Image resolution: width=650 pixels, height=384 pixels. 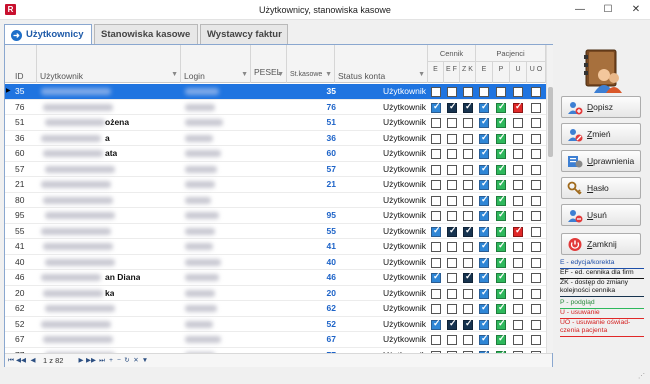 I want to click on tab-uzytkownicy: ➜ Użytkownicy, so click(x=48, y=34).